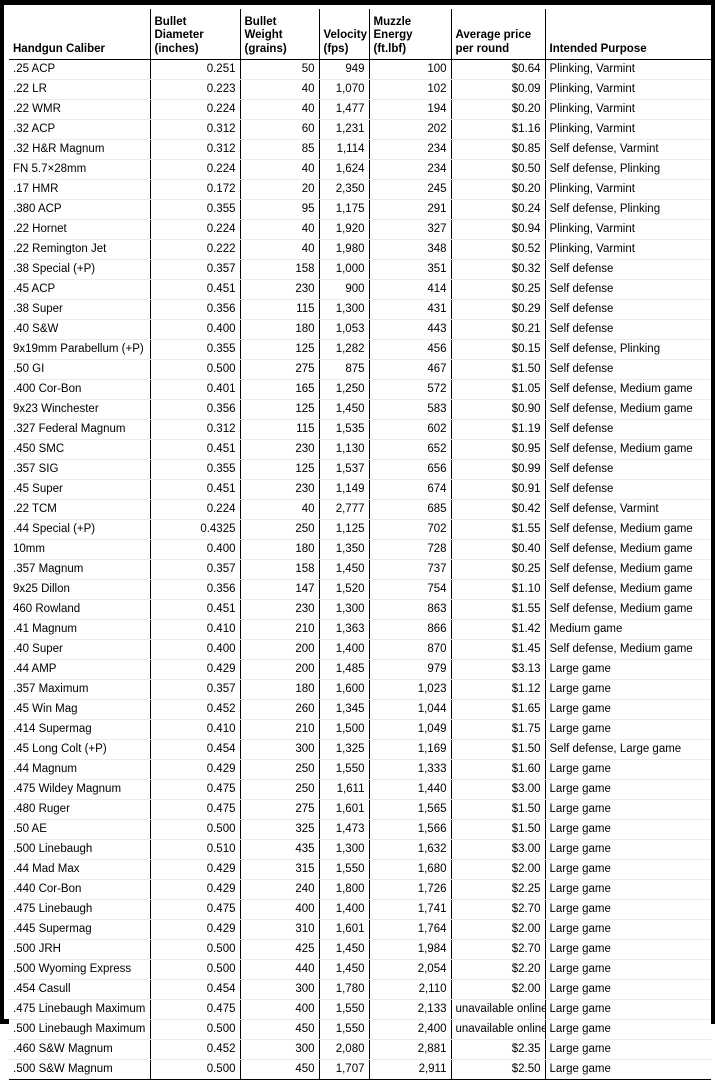 This screenshot has height=1080, width=715. What do you see at coordinates (80, 1069) in the screenshot?
I see `cell-caliber: .500 S&W Magnum` at bounding box center [80, 1069].